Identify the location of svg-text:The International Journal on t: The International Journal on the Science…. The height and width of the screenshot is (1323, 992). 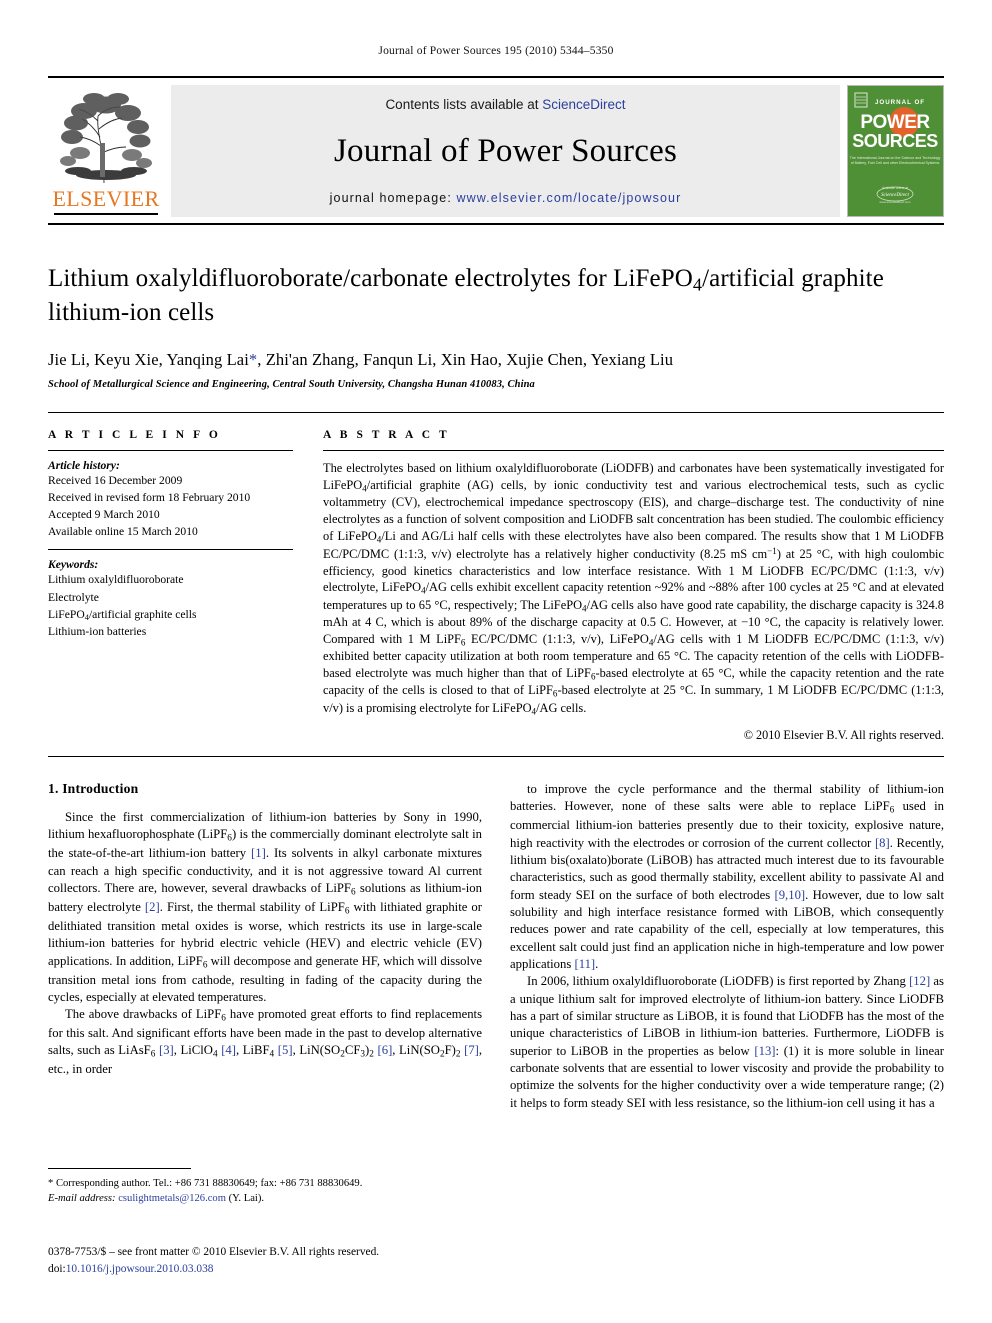
(895, 158).